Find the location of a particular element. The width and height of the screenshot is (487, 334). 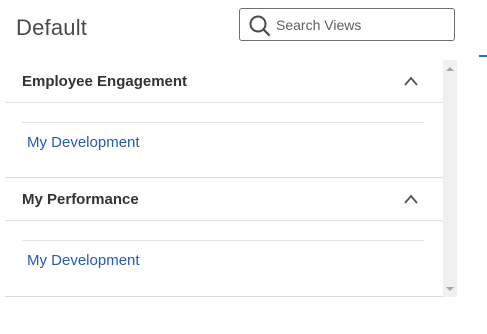

section-title: My Performance is located at coordinates (80, 199).